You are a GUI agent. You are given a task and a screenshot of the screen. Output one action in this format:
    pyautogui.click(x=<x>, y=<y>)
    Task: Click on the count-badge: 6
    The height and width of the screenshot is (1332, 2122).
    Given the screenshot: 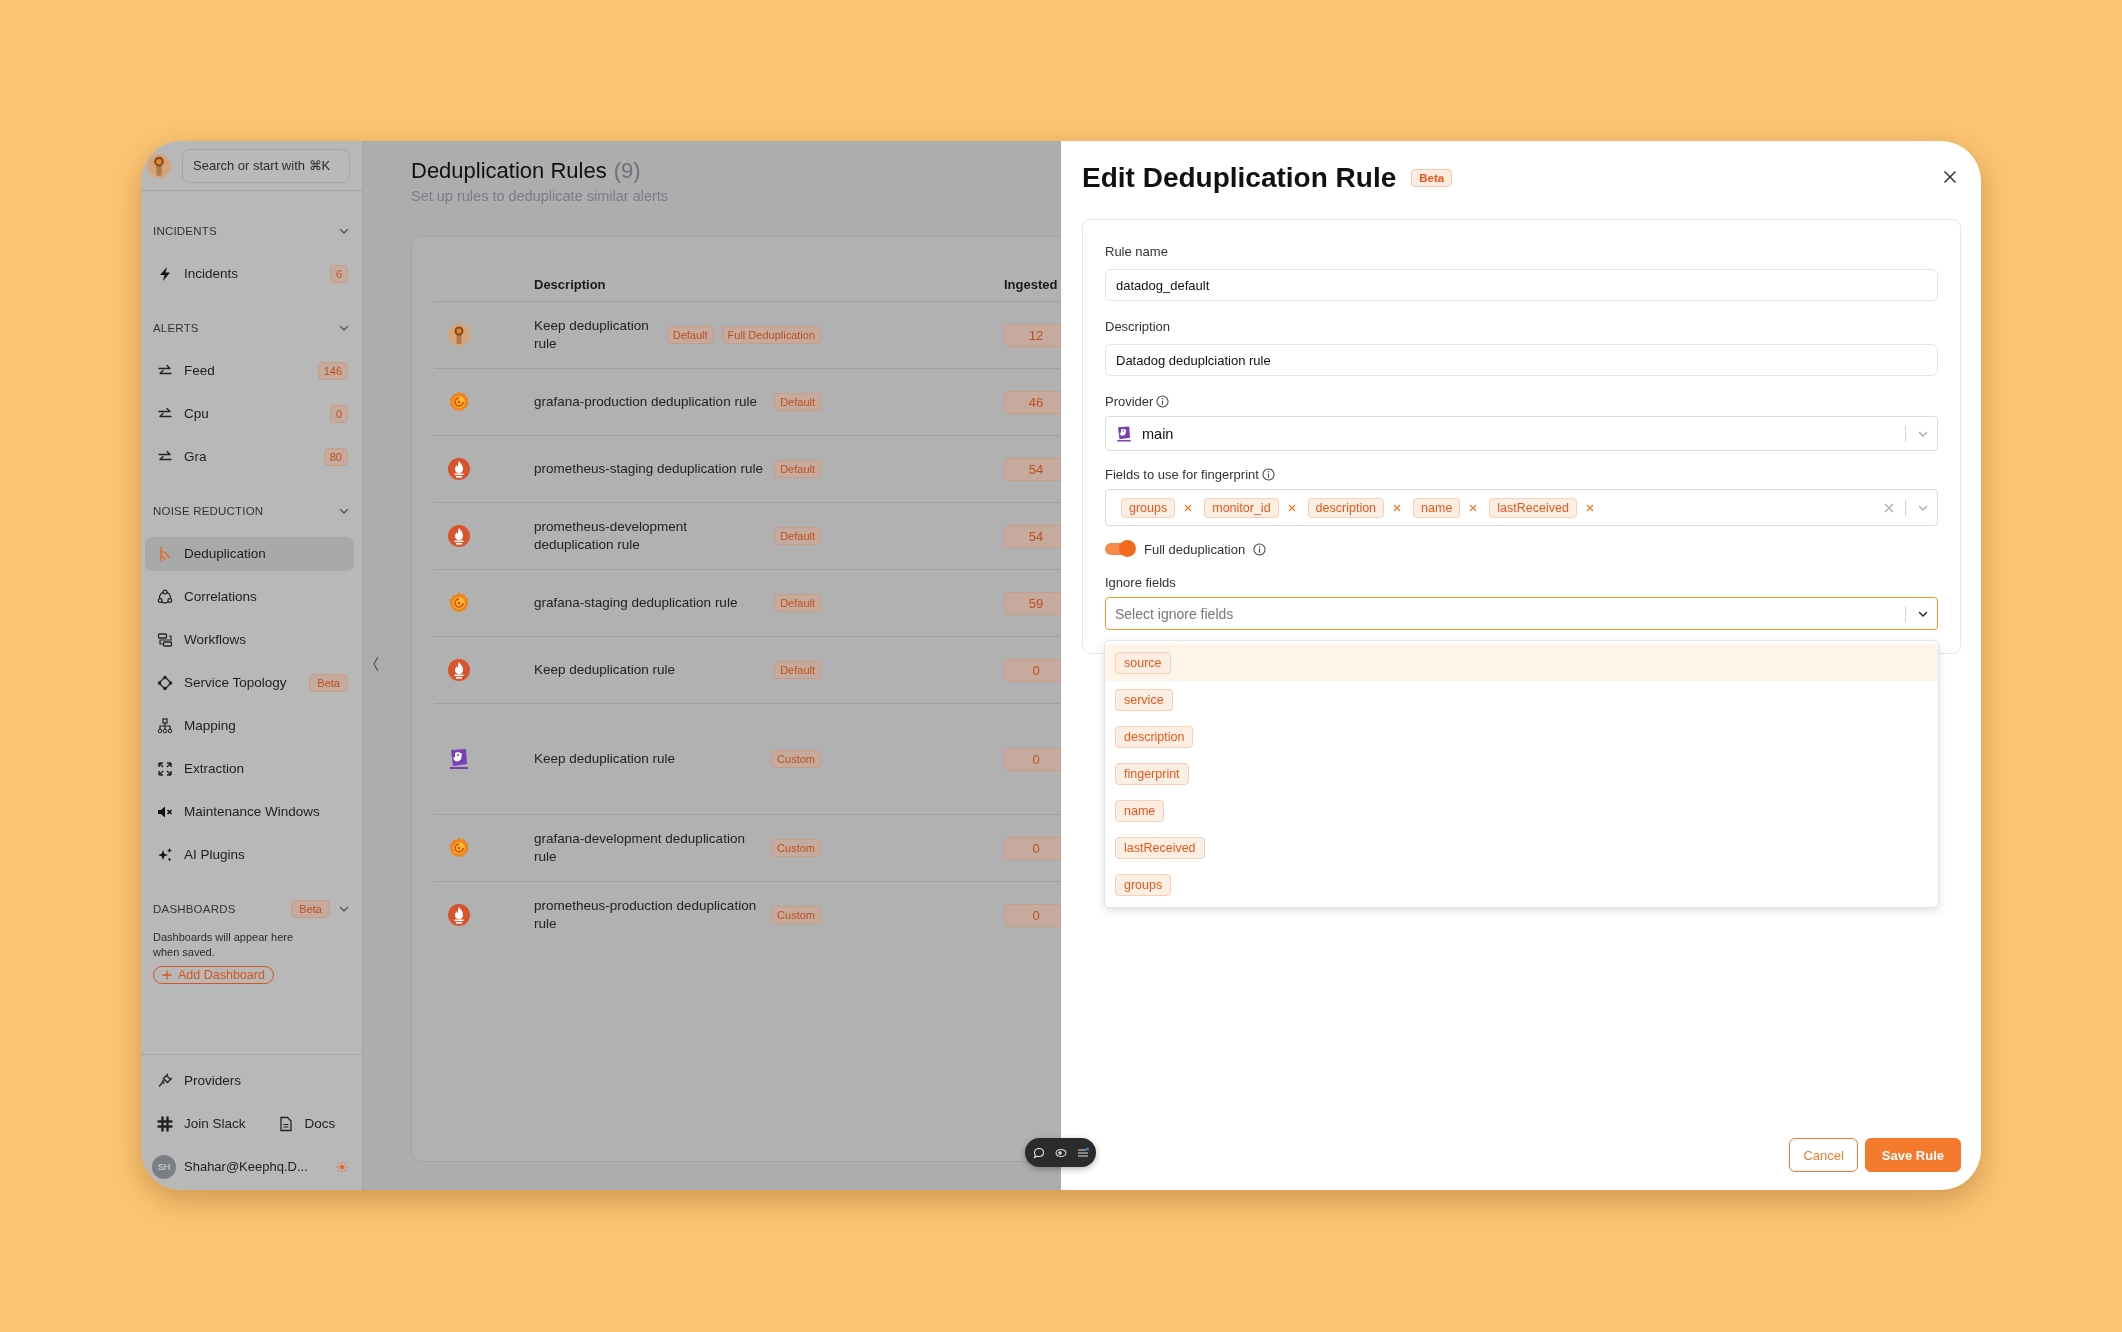 What is the action you would take?
    pyautogui.click(x=338, y=273)
    